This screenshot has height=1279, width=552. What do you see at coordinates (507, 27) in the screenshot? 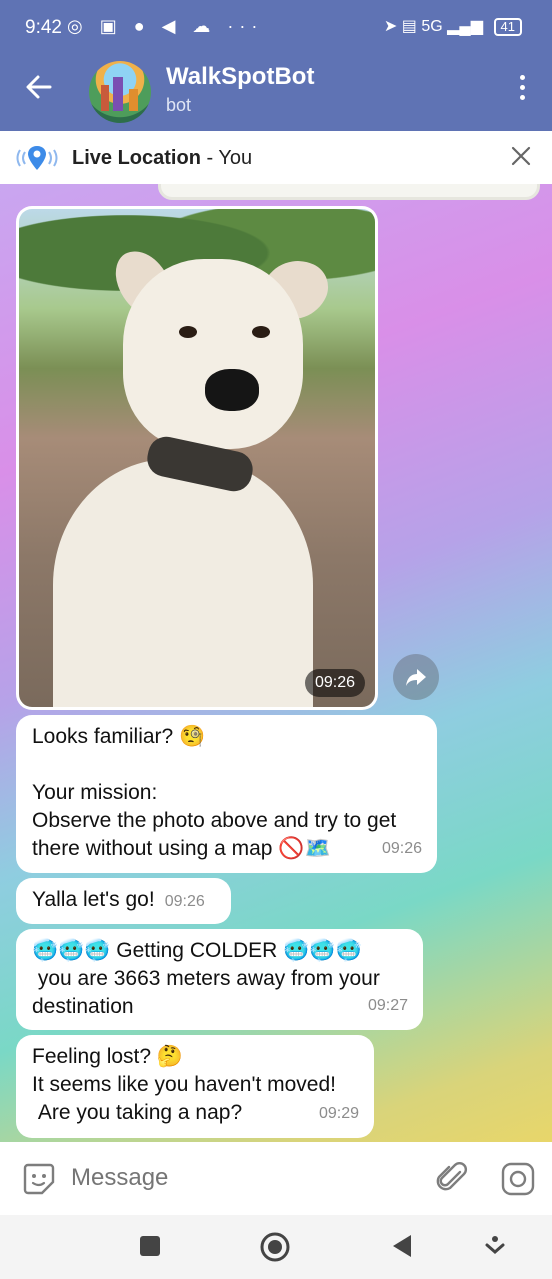
I see `battery-icon: 41` at bounding box center [507, 27].